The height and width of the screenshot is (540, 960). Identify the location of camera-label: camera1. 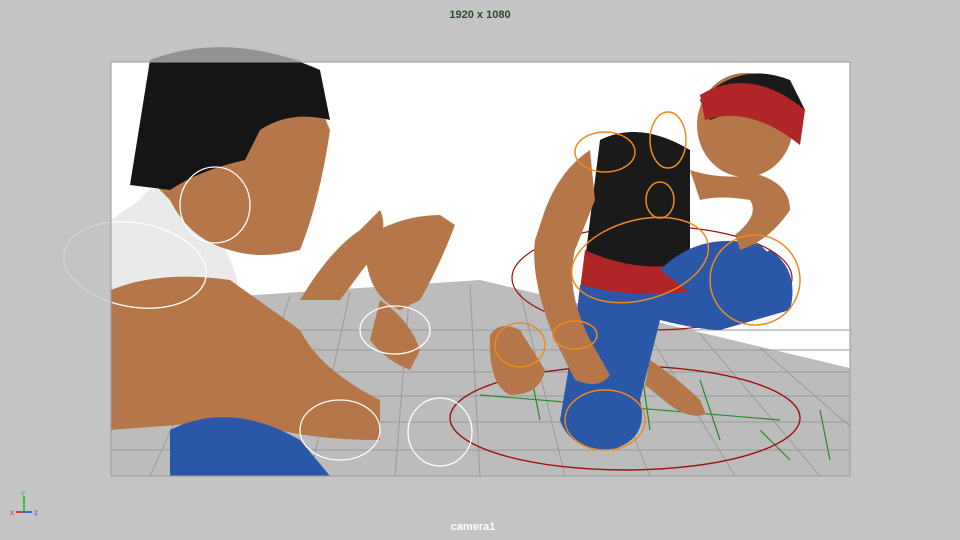
(473, 527).